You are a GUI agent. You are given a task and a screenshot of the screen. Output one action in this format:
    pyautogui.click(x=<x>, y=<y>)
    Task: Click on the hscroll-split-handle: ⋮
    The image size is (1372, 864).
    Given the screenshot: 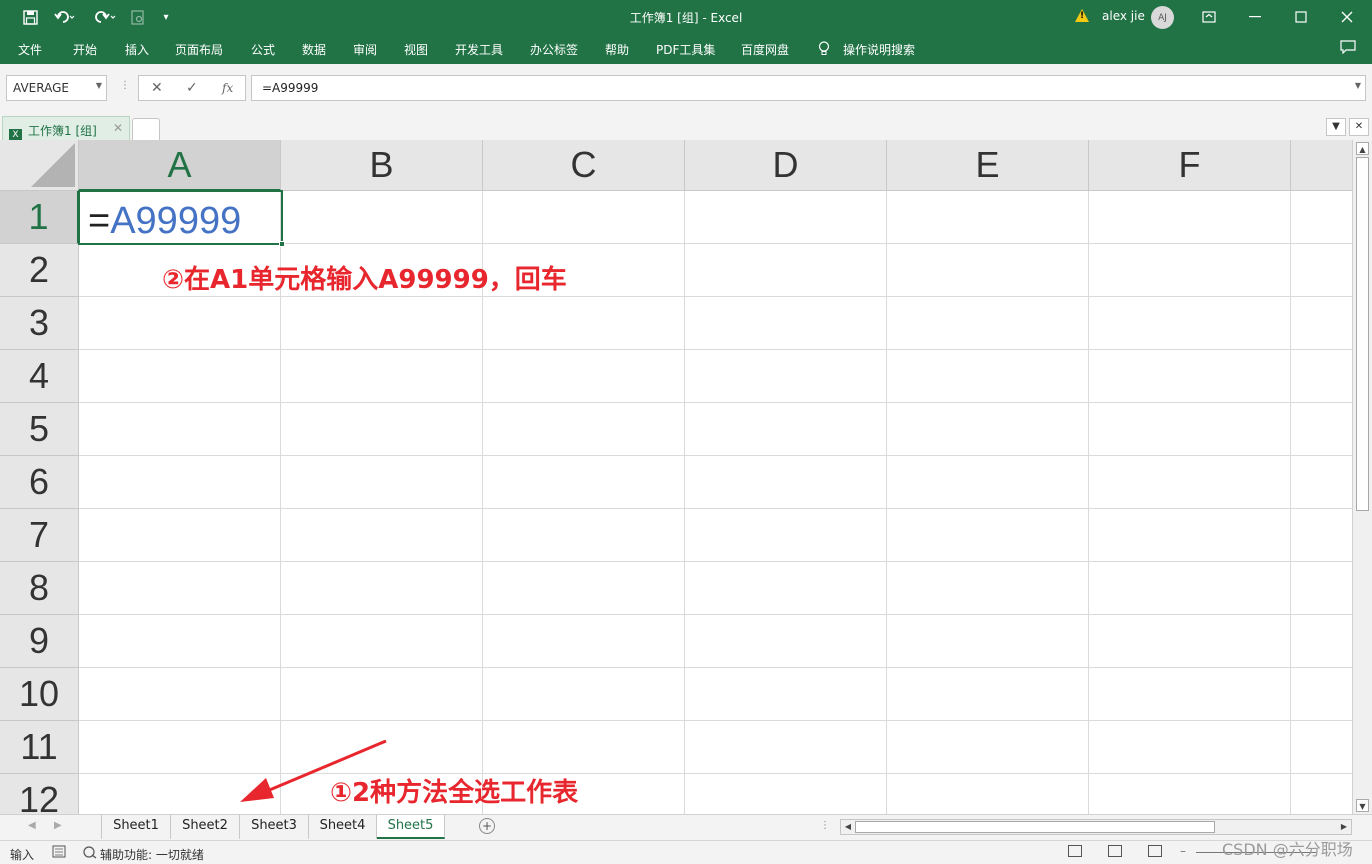 What is the action you would take?
    pyautogui.click(x=825, y=825)
    